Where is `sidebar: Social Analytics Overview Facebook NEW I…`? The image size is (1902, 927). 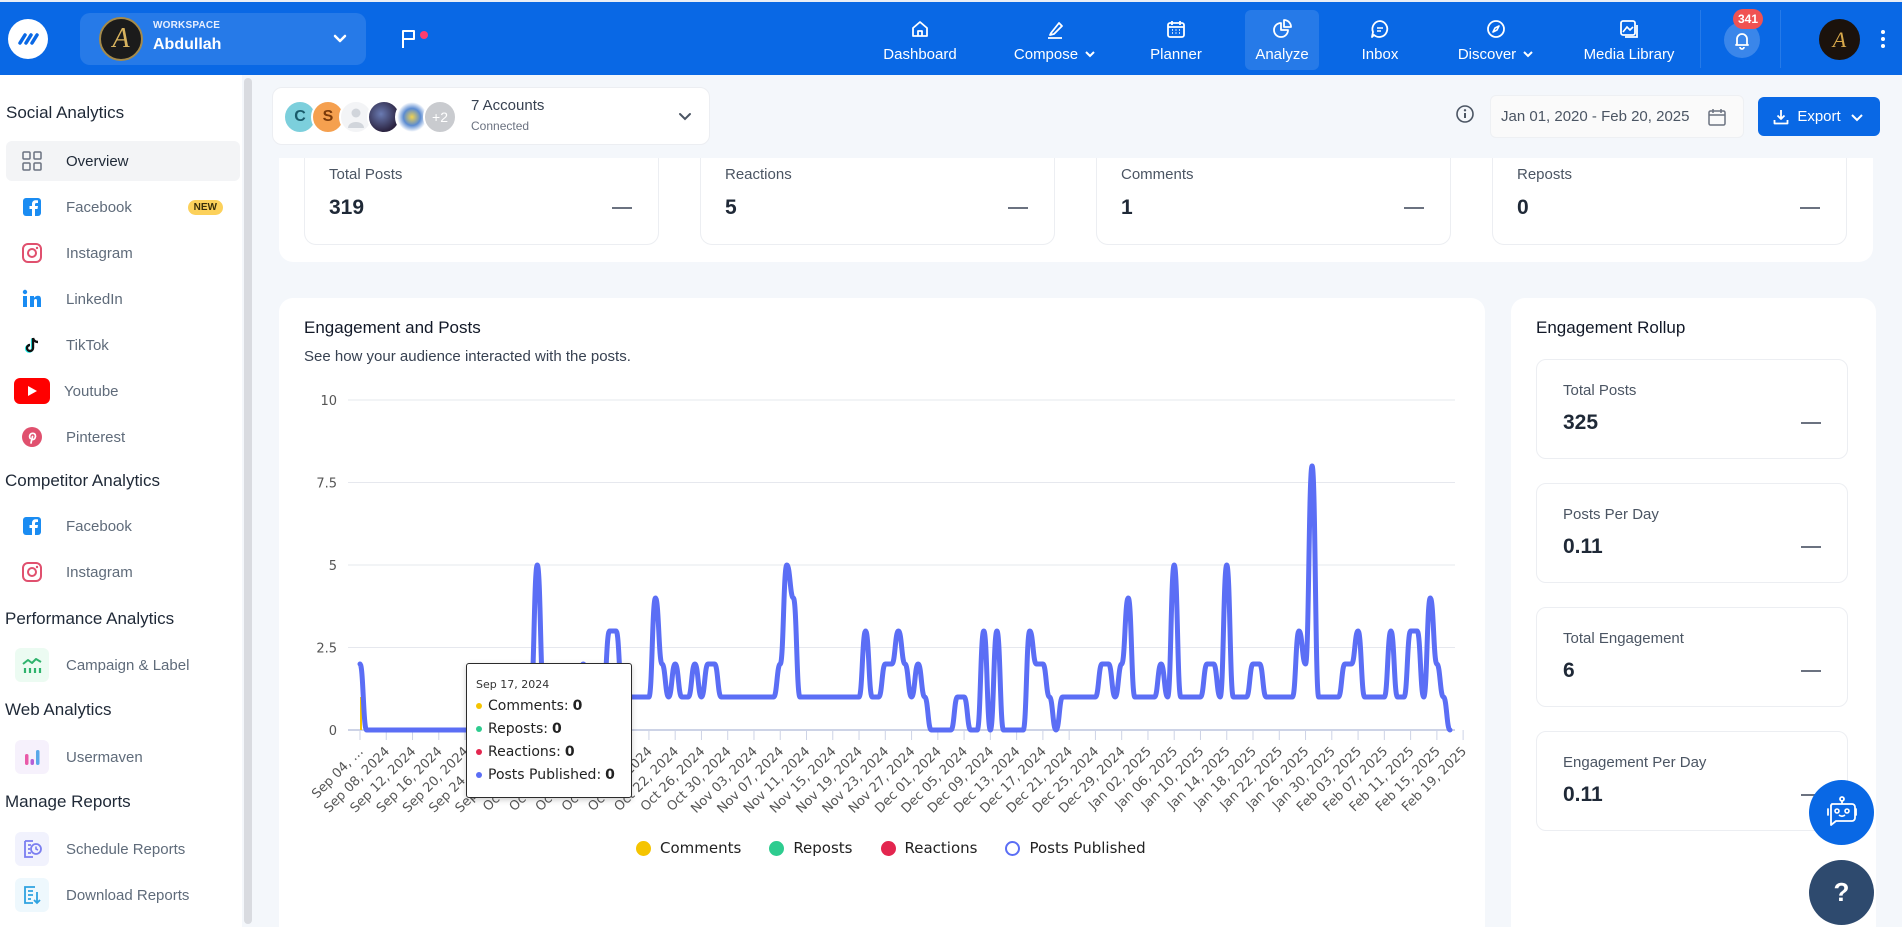 sidebar: Social Analytics Overview Facebook NEW I… is located at coordinates (121, 501).